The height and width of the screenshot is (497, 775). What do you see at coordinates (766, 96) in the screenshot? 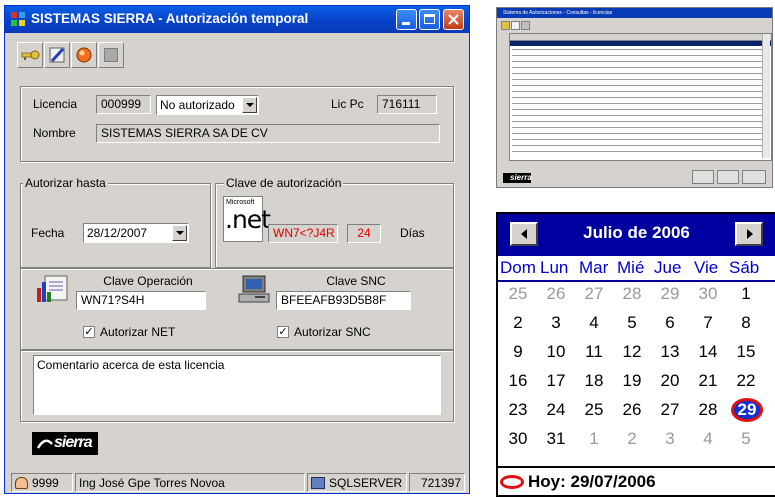
I see `list-scrollbar` at bounding box center [766, 96].